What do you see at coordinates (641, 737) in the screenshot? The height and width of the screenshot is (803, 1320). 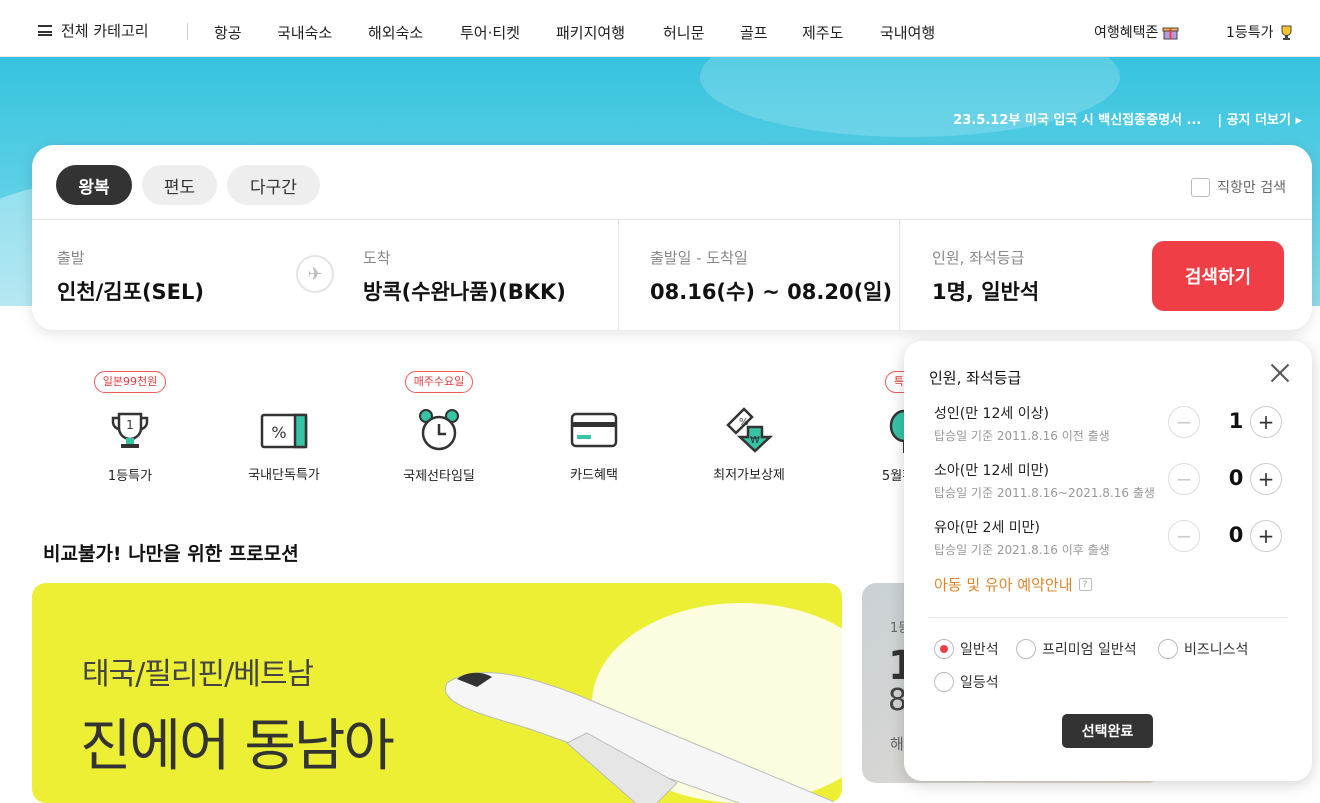 I see `airplane-illustration` at bounding box center [641, 737].